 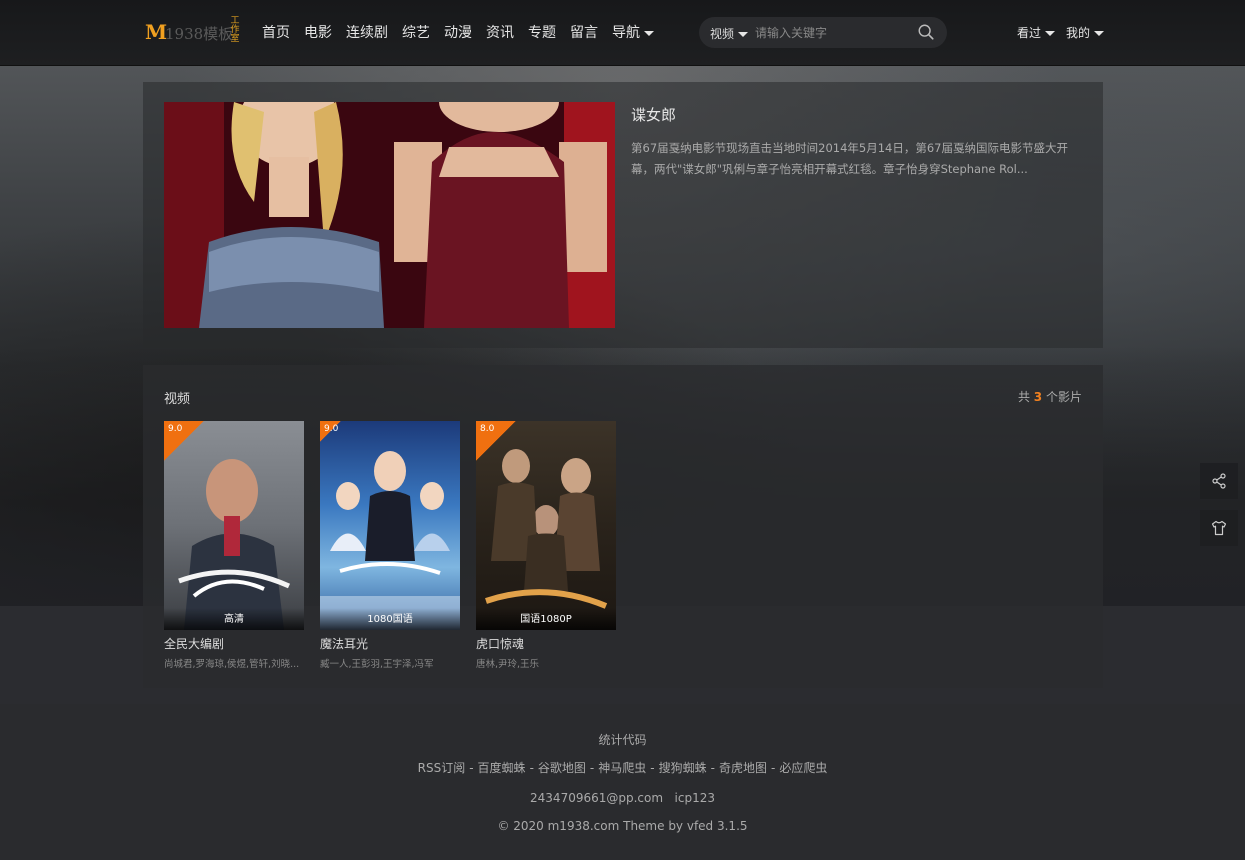 I want to click on tshirt-icon, so click(x=1219, y=528).